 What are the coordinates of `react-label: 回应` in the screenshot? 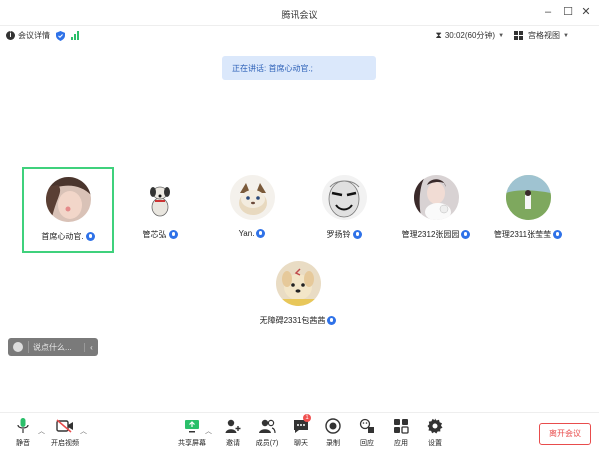 It's located at (367, 443).